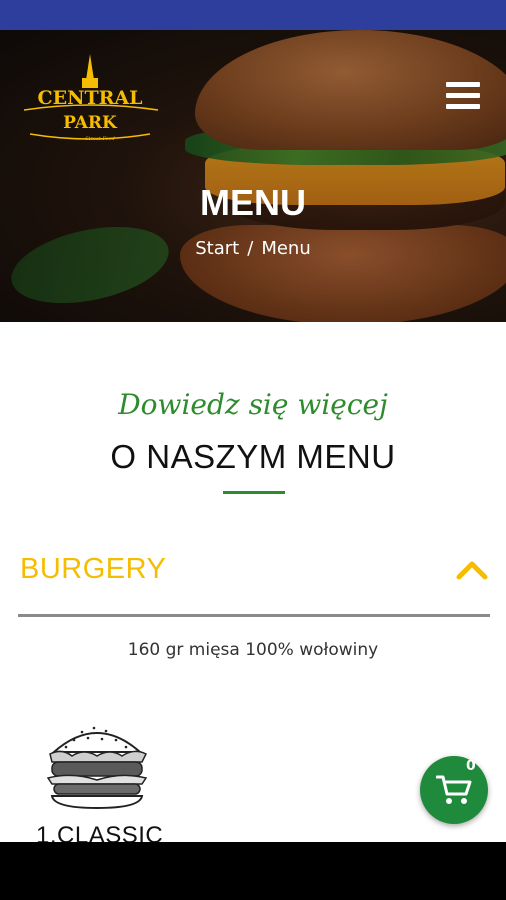 This screenshot has height=900, width=506. Describe the element at coordinates (253, 871) in the screenshot. I see `system-navigation-bar` at that location.